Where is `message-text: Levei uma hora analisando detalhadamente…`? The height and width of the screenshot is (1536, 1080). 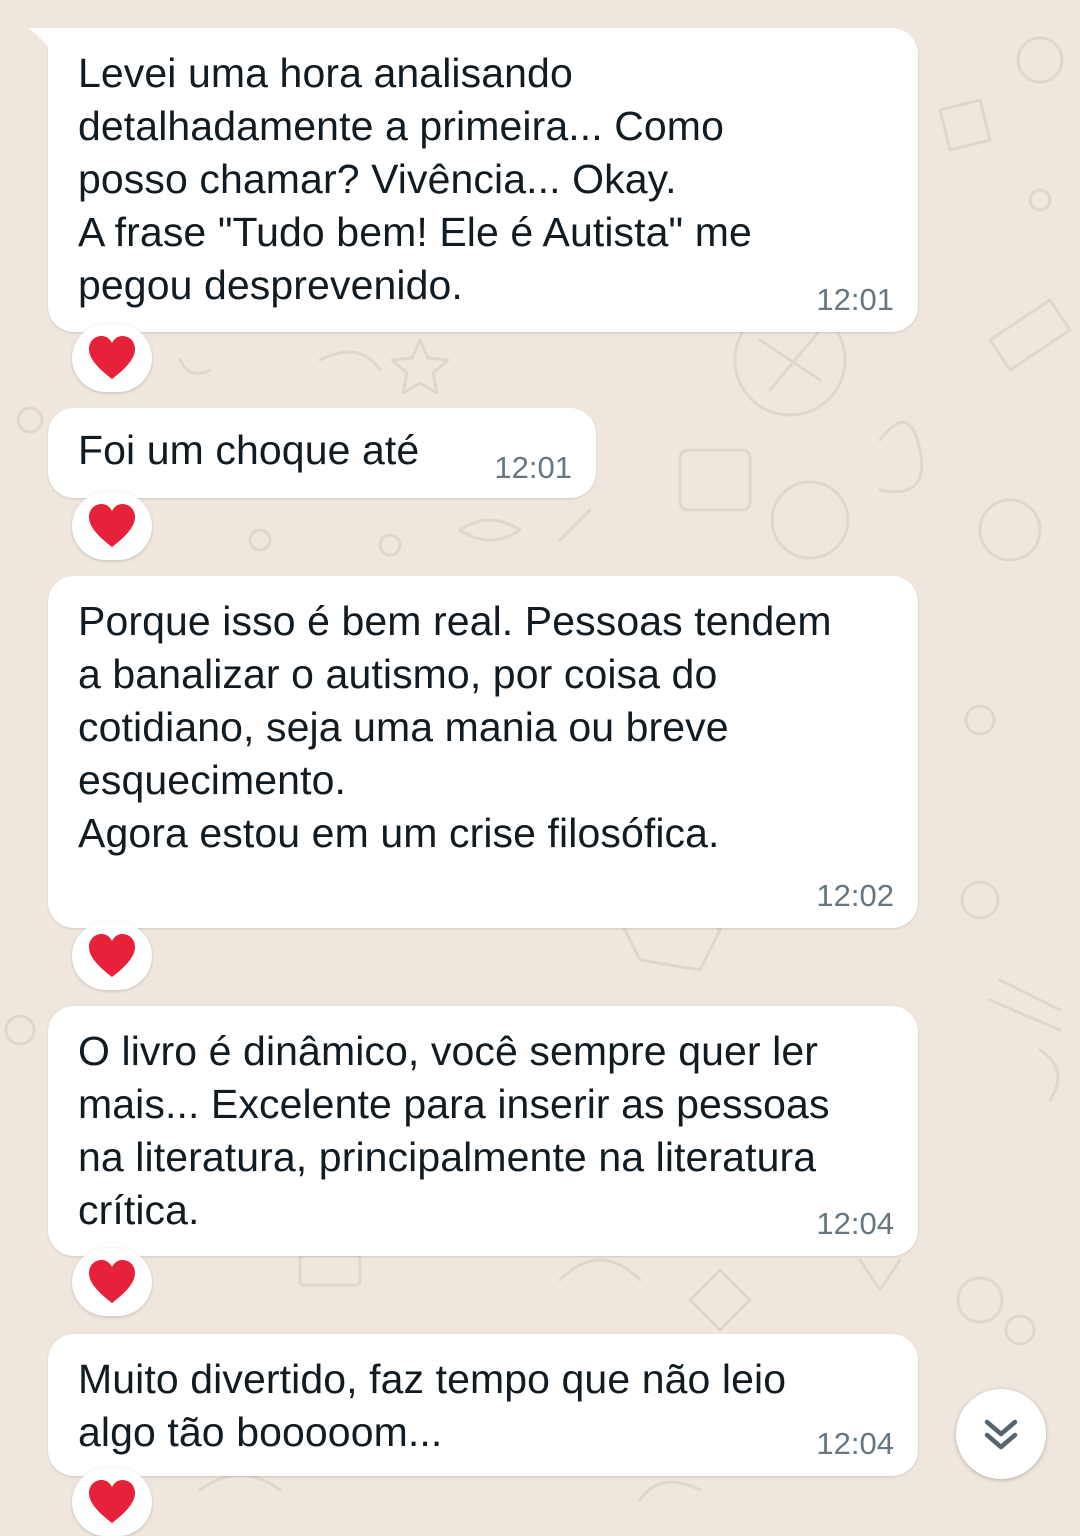 message-text: Levei uma hora analisando detalhadamente… is located at coordinates (415, 179).